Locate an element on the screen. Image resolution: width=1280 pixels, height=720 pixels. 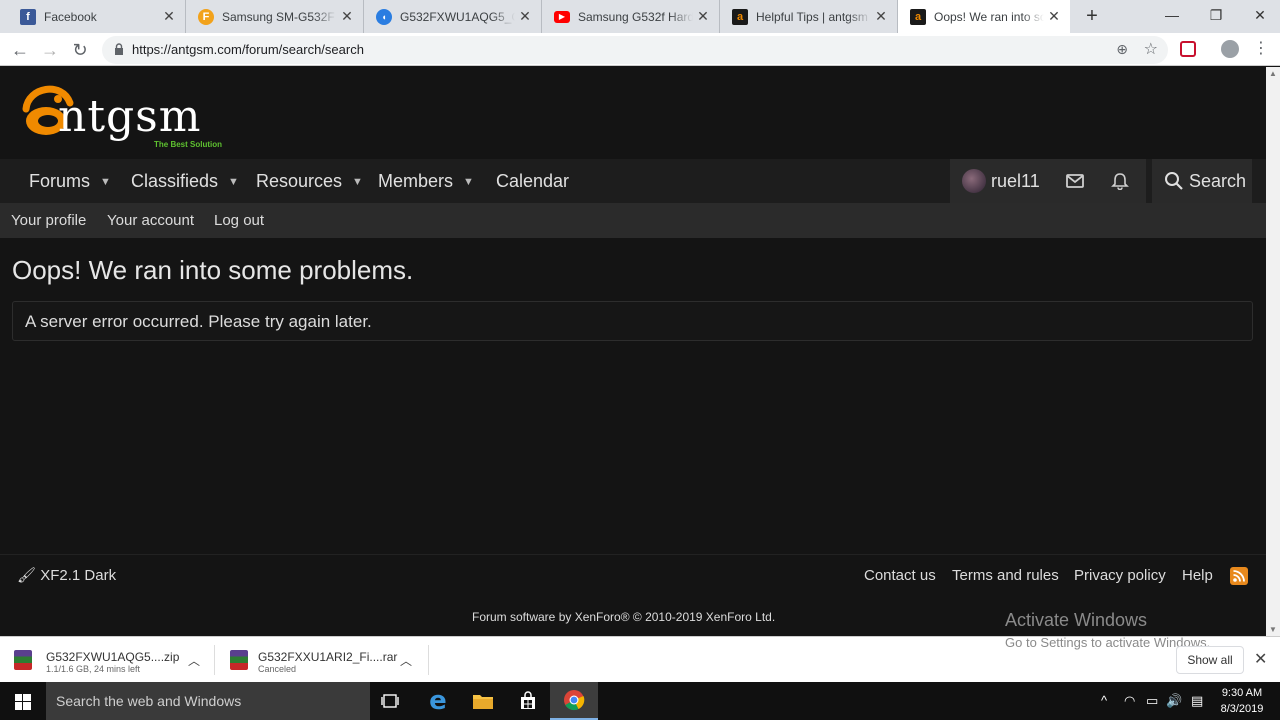
lock-icon is located at coordinates (119, 49).